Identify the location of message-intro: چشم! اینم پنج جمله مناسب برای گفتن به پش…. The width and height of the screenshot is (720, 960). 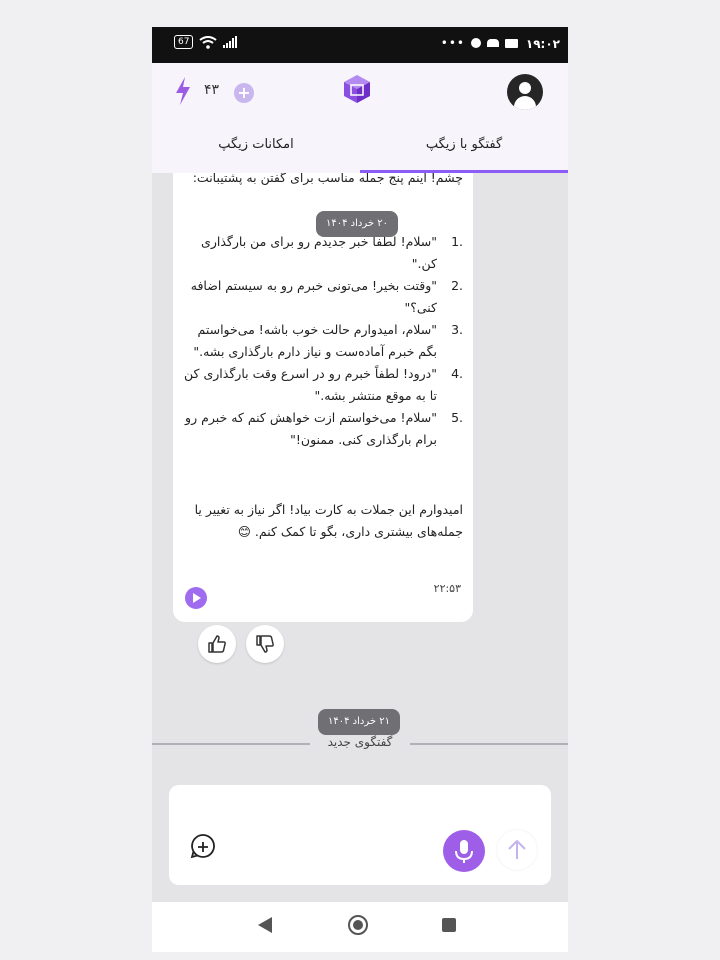
(327, 179).